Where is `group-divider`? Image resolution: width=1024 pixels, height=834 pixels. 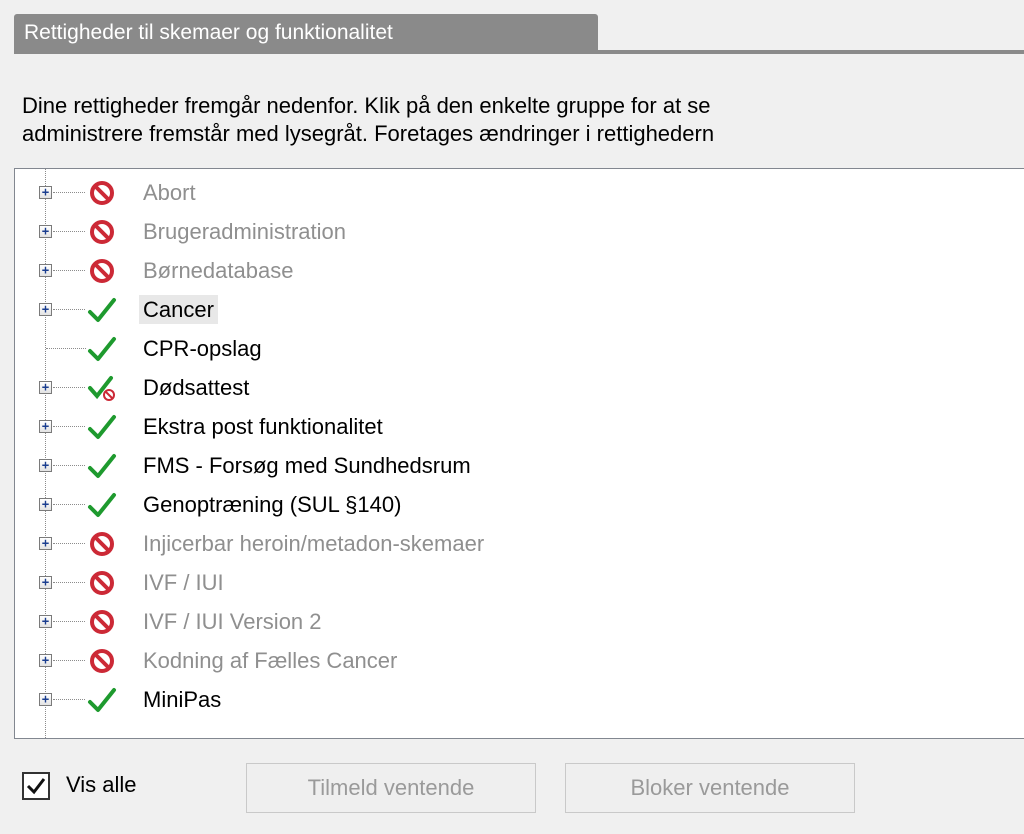 group-divider is located at coordinates (519, 52).